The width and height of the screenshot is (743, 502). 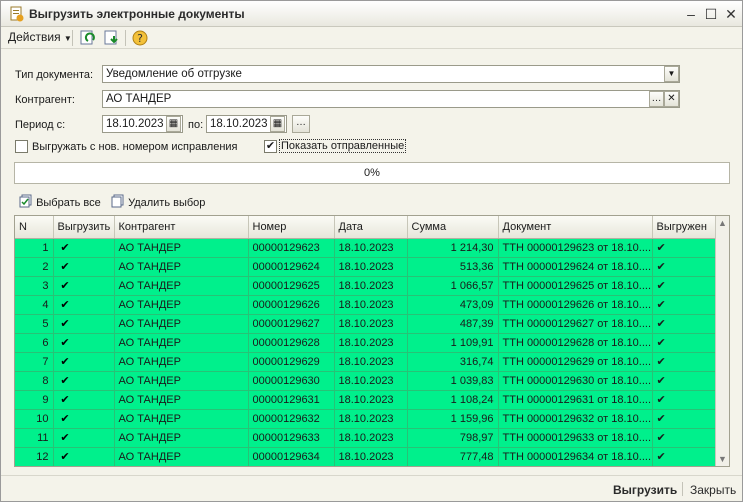 I want to click on calendar-icon: ▦, so click(x=173, y=123).